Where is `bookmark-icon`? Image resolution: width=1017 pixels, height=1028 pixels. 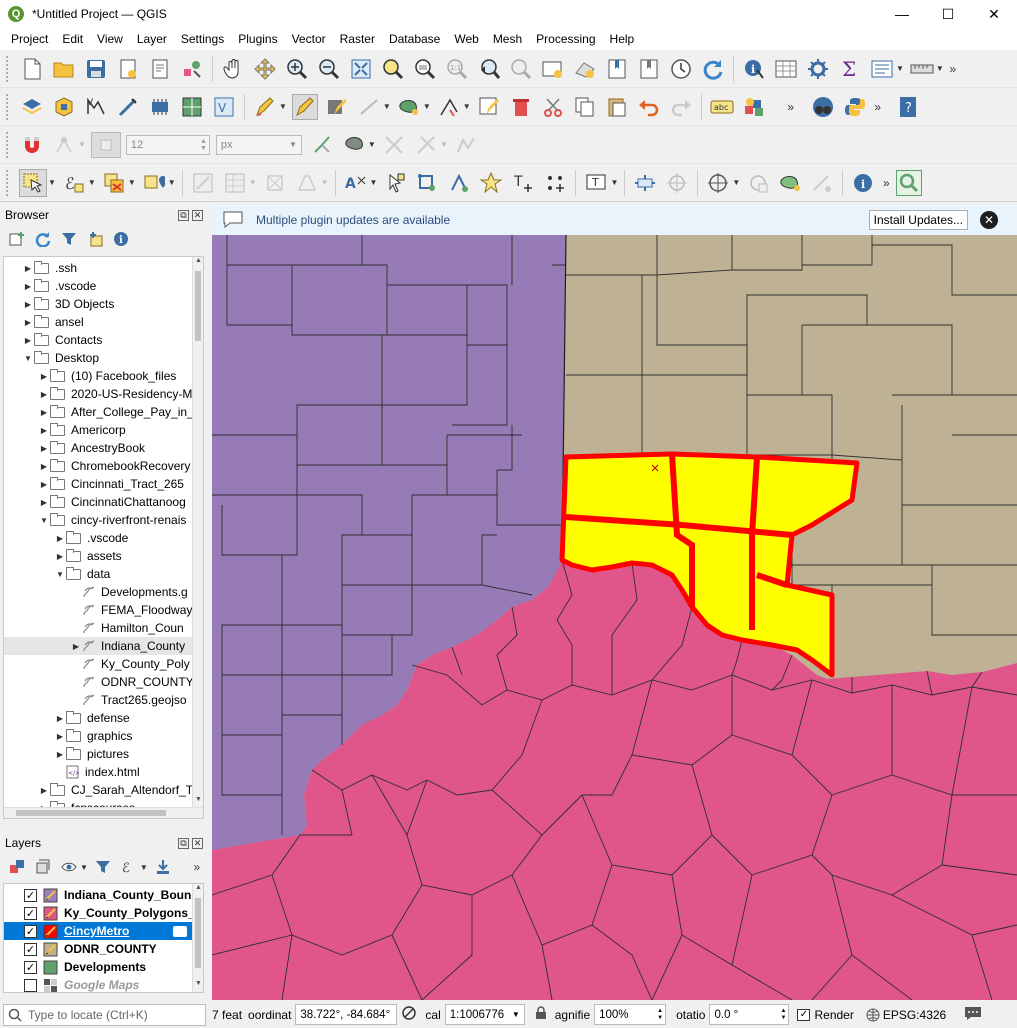 bookmark-icon is located at coordinates (617, 69).